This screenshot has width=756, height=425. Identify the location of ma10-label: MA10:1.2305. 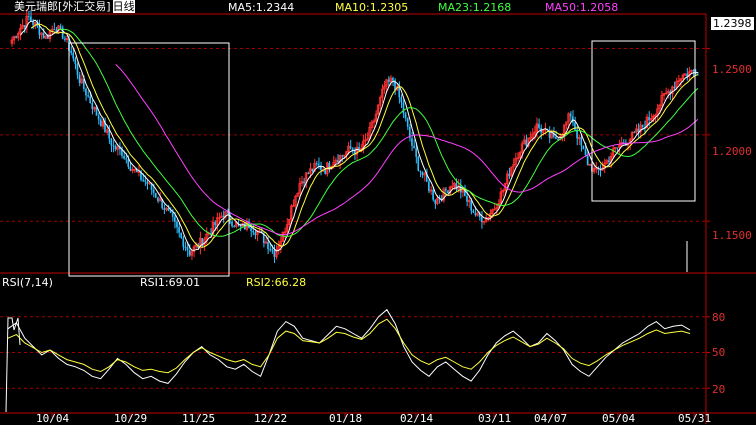
(372, 7).